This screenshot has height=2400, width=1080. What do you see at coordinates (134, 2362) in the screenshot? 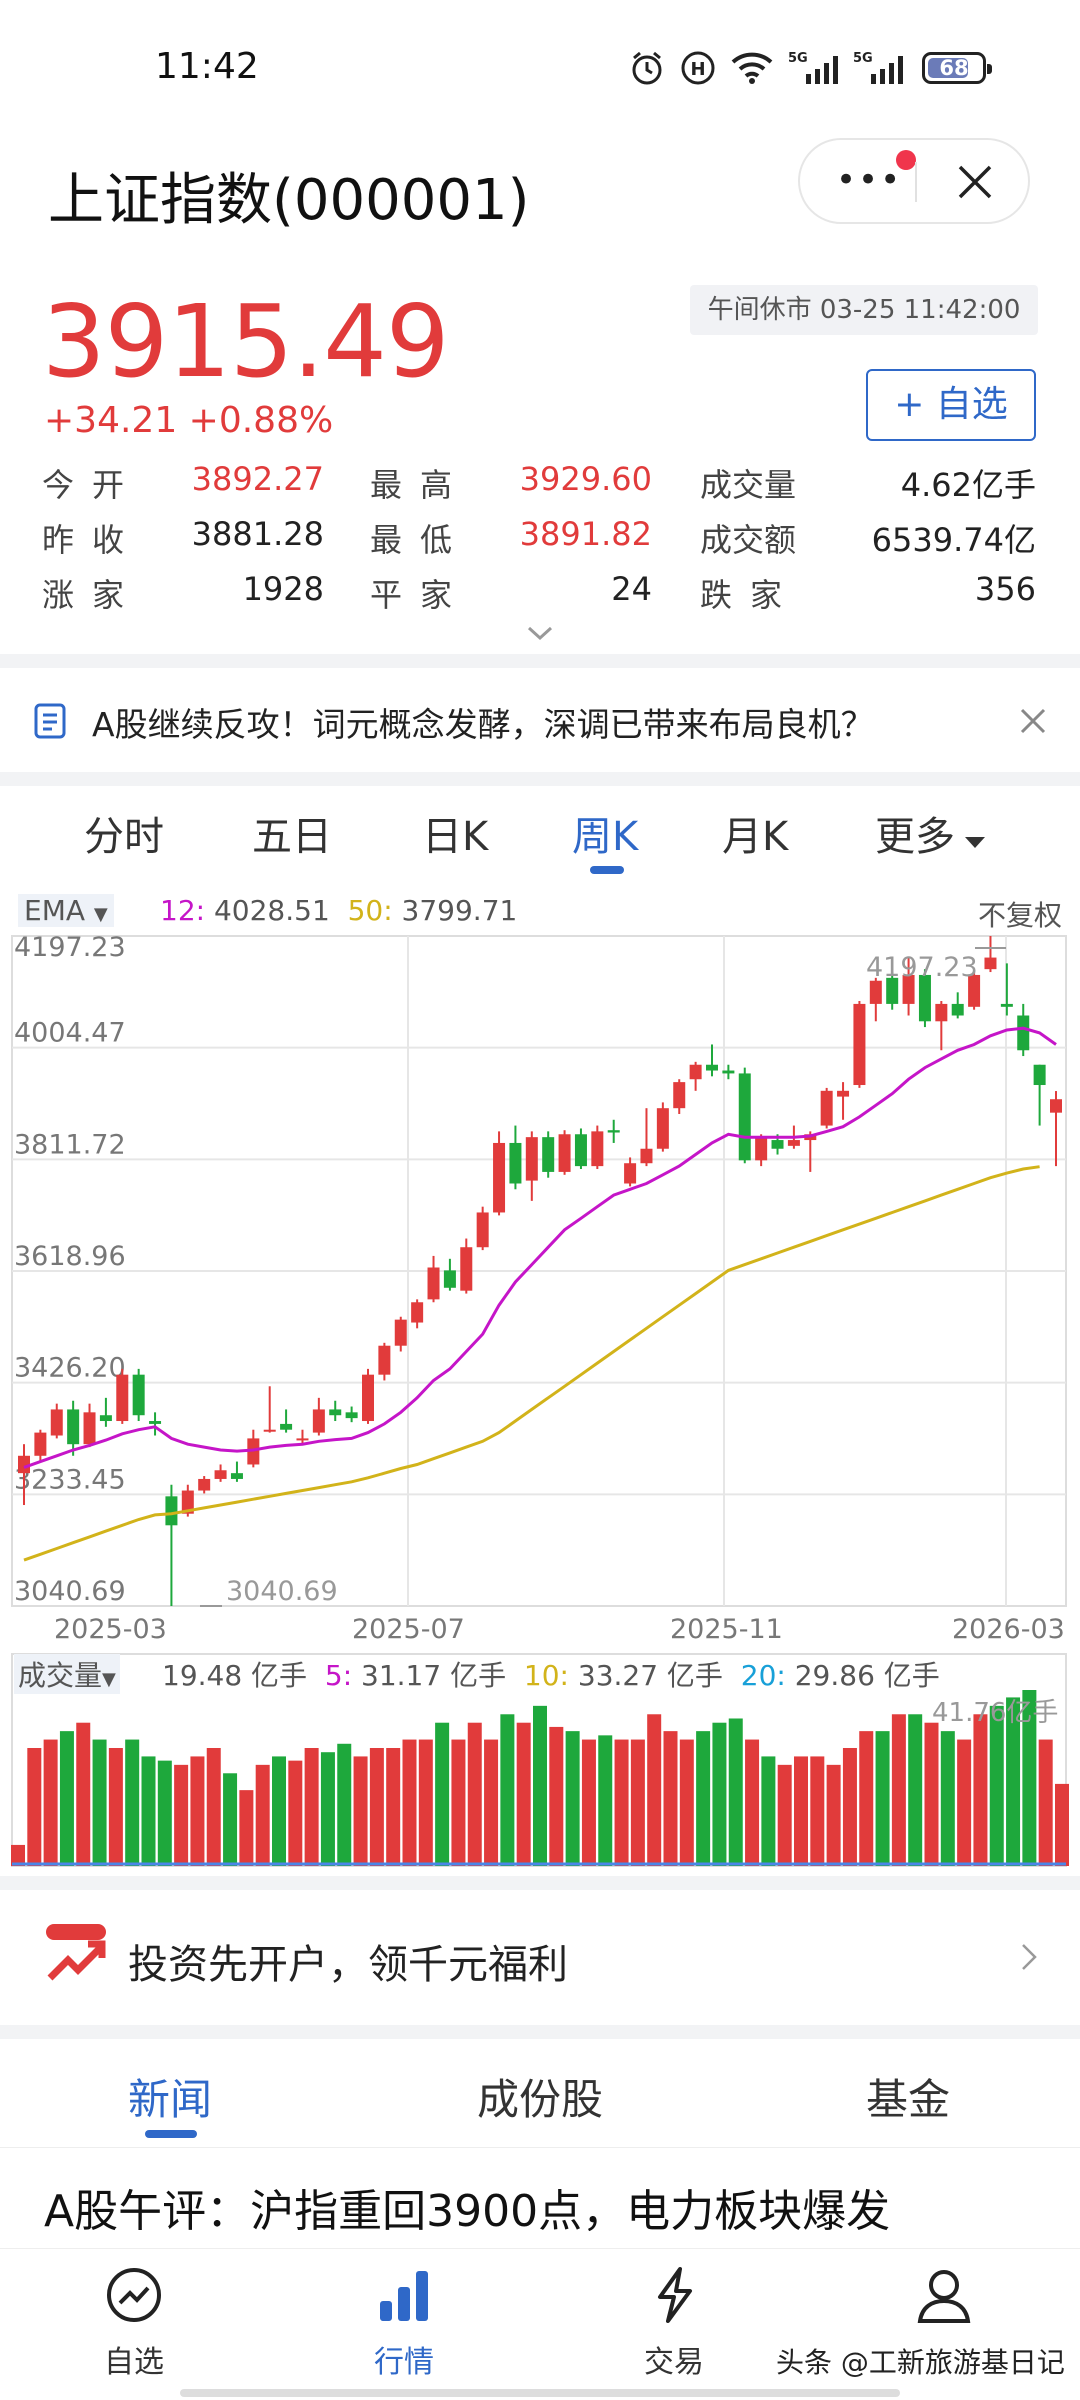
I see `nav-label: 自选` at bounding box center [134, 2362].